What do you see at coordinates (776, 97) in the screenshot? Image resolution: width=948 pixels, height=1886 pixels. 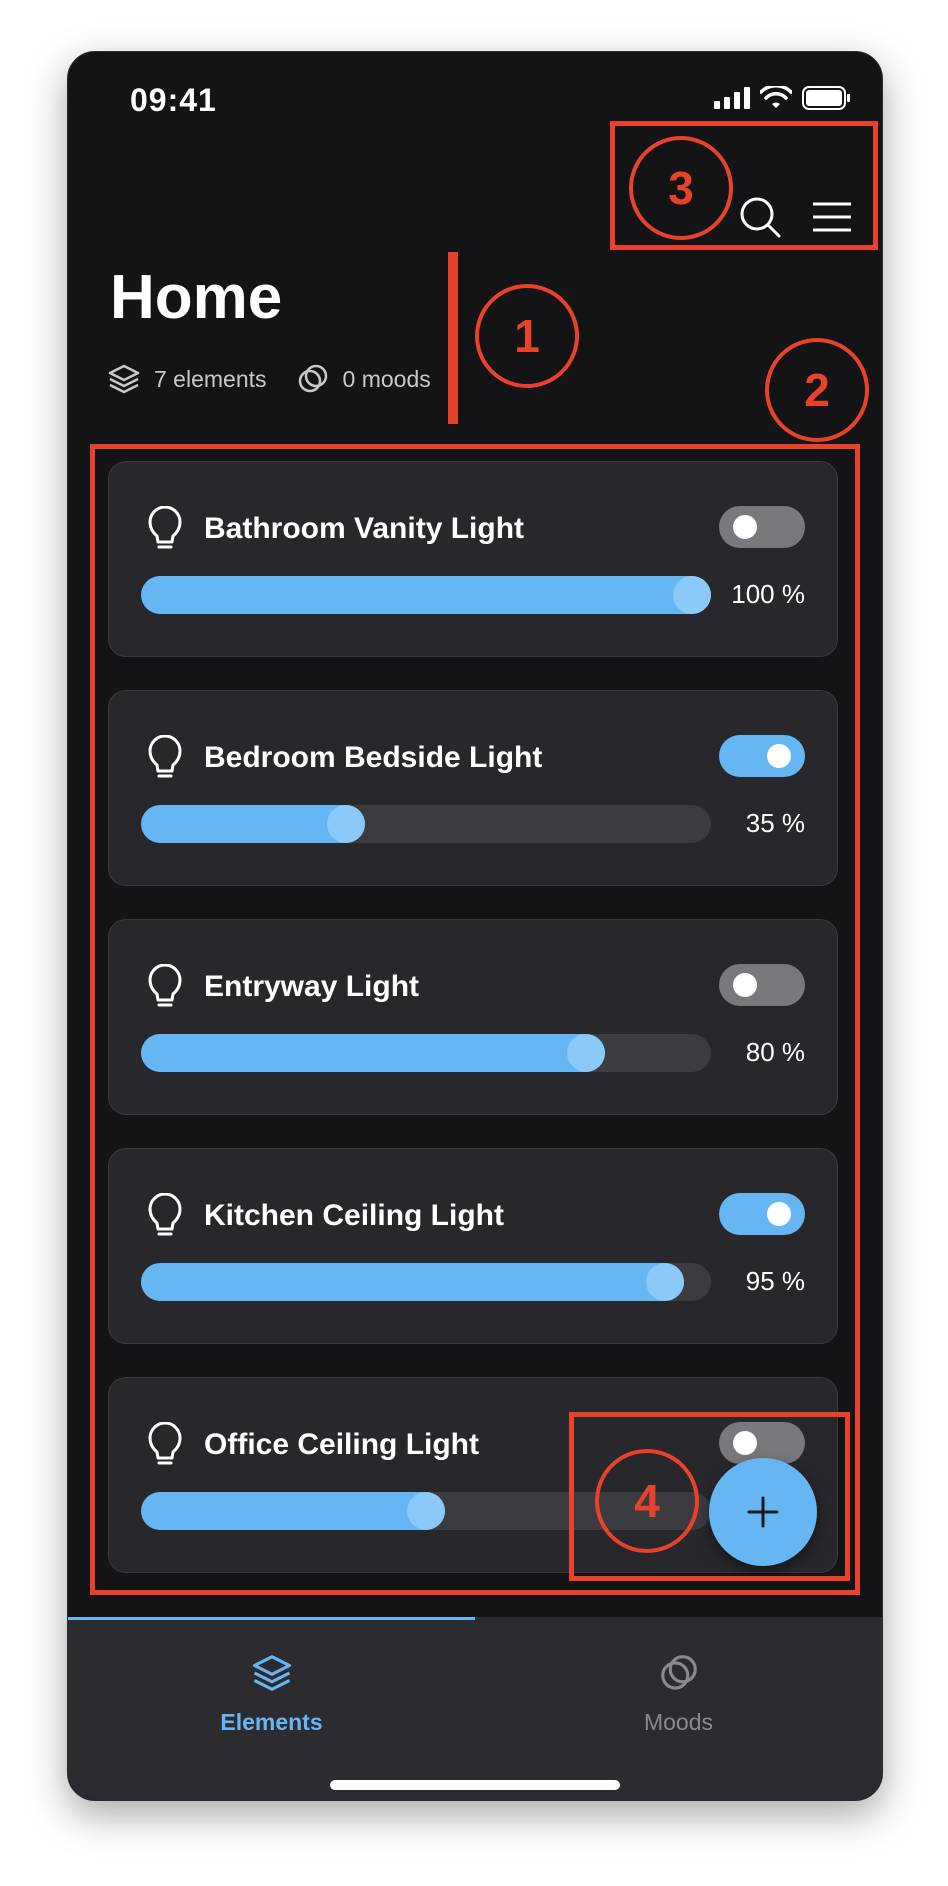 I see `wifi-icon` at bounding box center [776, 97].